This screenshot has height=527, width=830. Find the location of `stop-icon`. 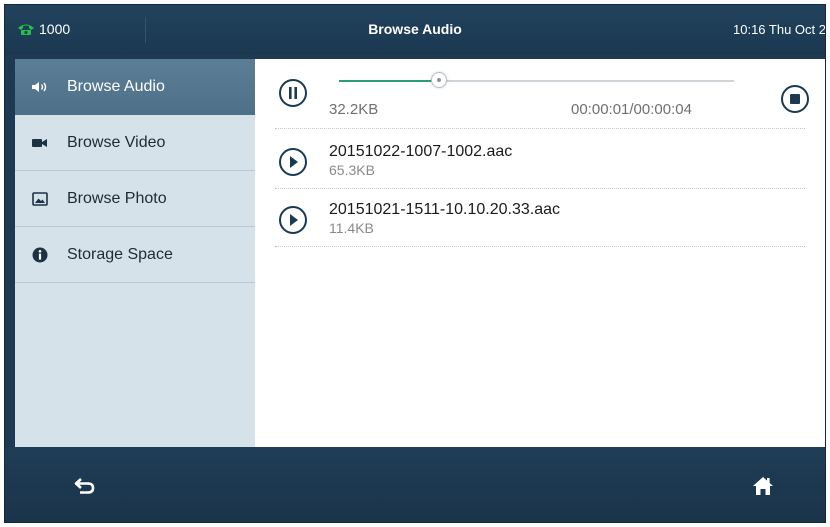

stop-icon is located at coordinates (795, 99).